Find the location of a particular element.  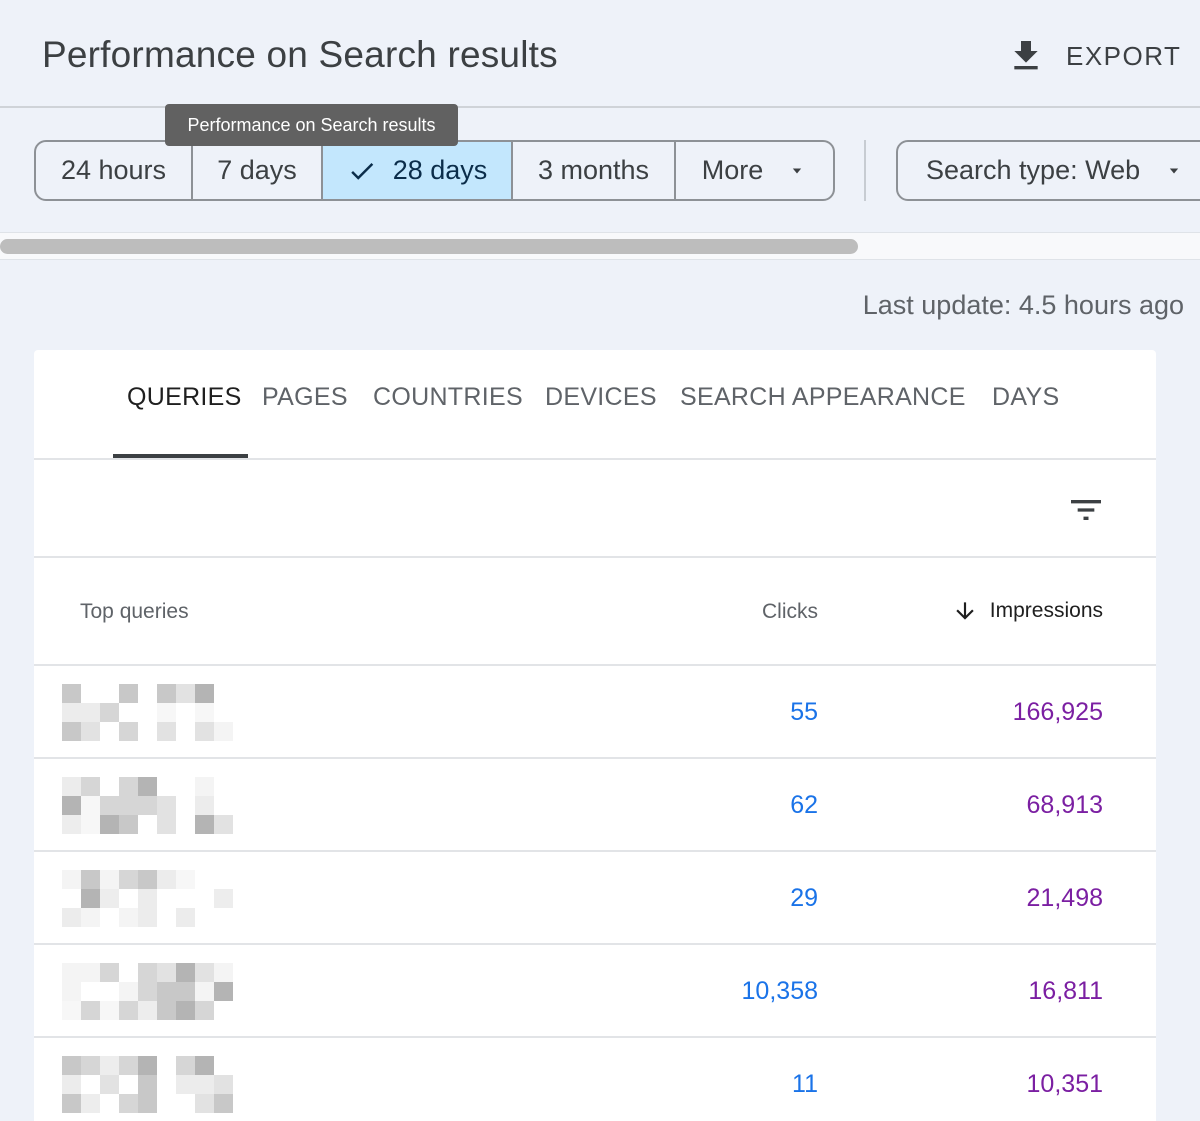

export-label: EXPORT is located at coordinates (1124, 55).